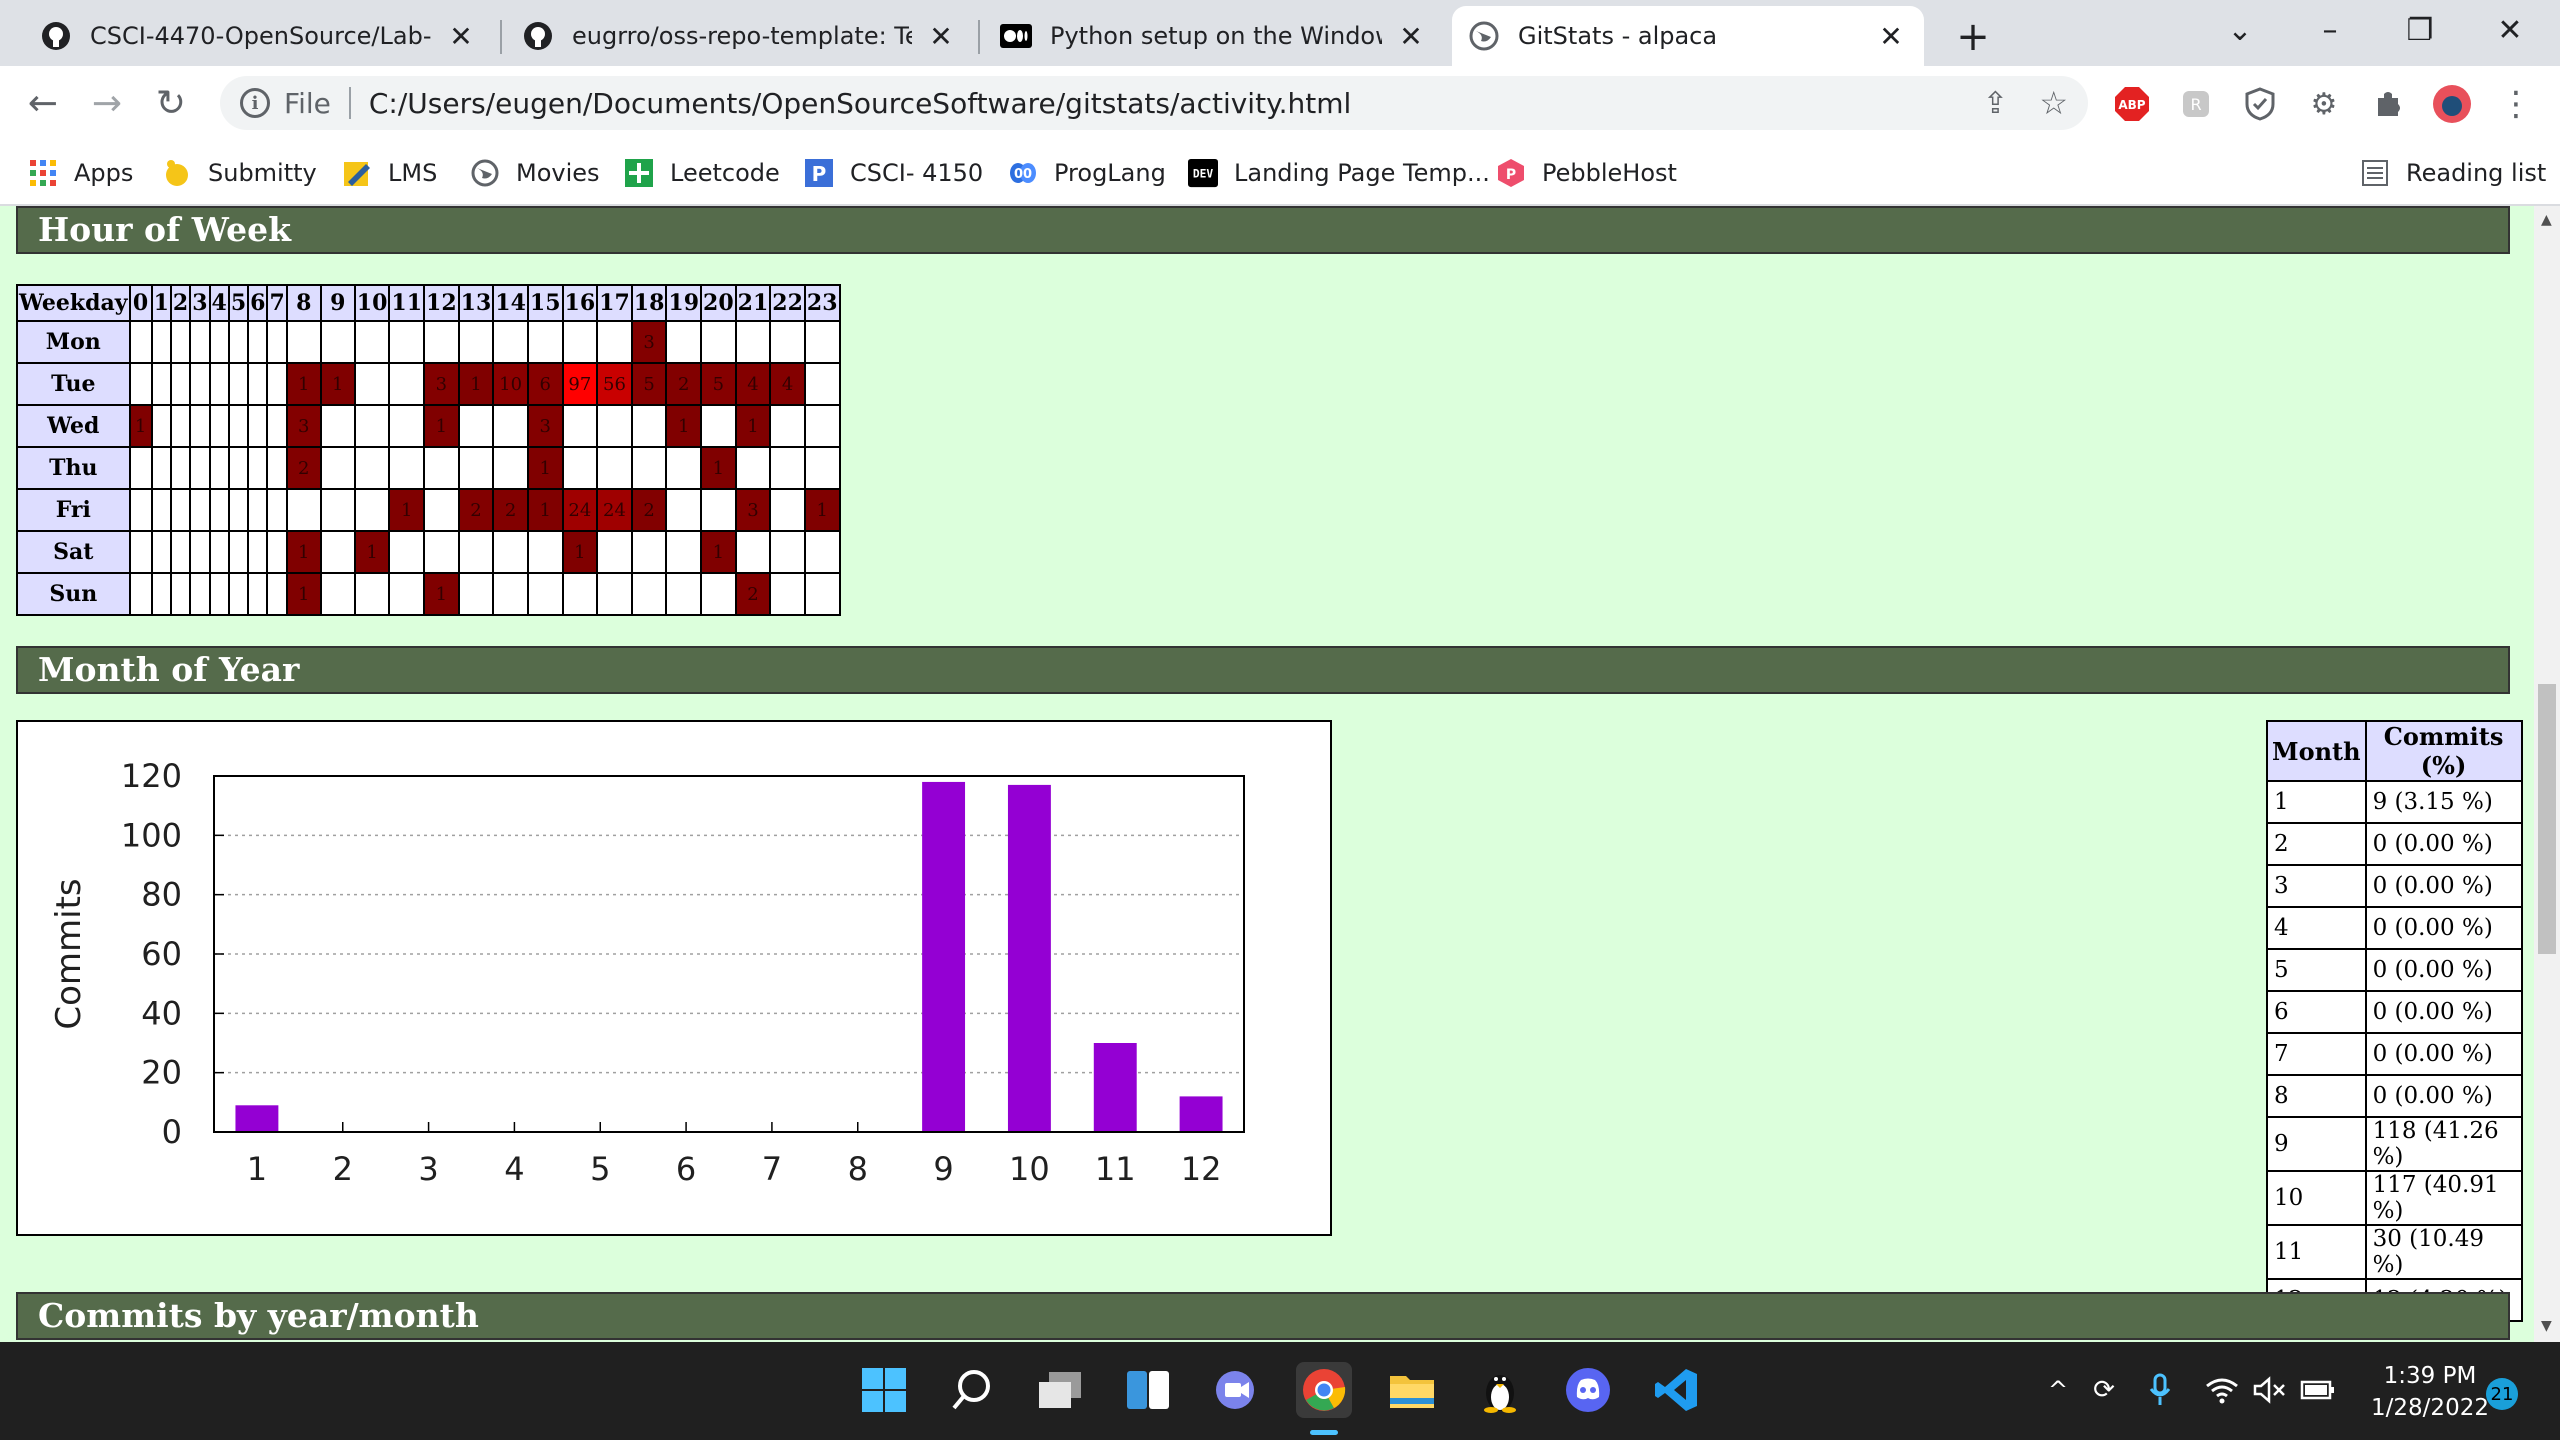  What do you see at coordinates (2394, 844) in the screenshot?
I see `month-table-row: 20 (0.00 %)` at bounding box center [2394, 844].